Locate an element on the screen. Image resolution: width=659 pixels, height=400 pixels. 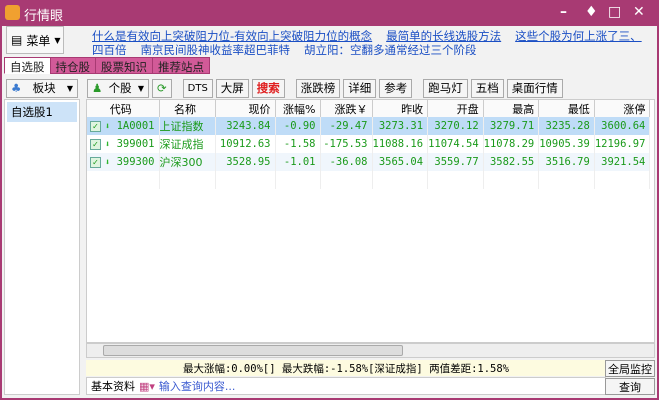
cell: 11088.16 is located at coordinates (400, 144).